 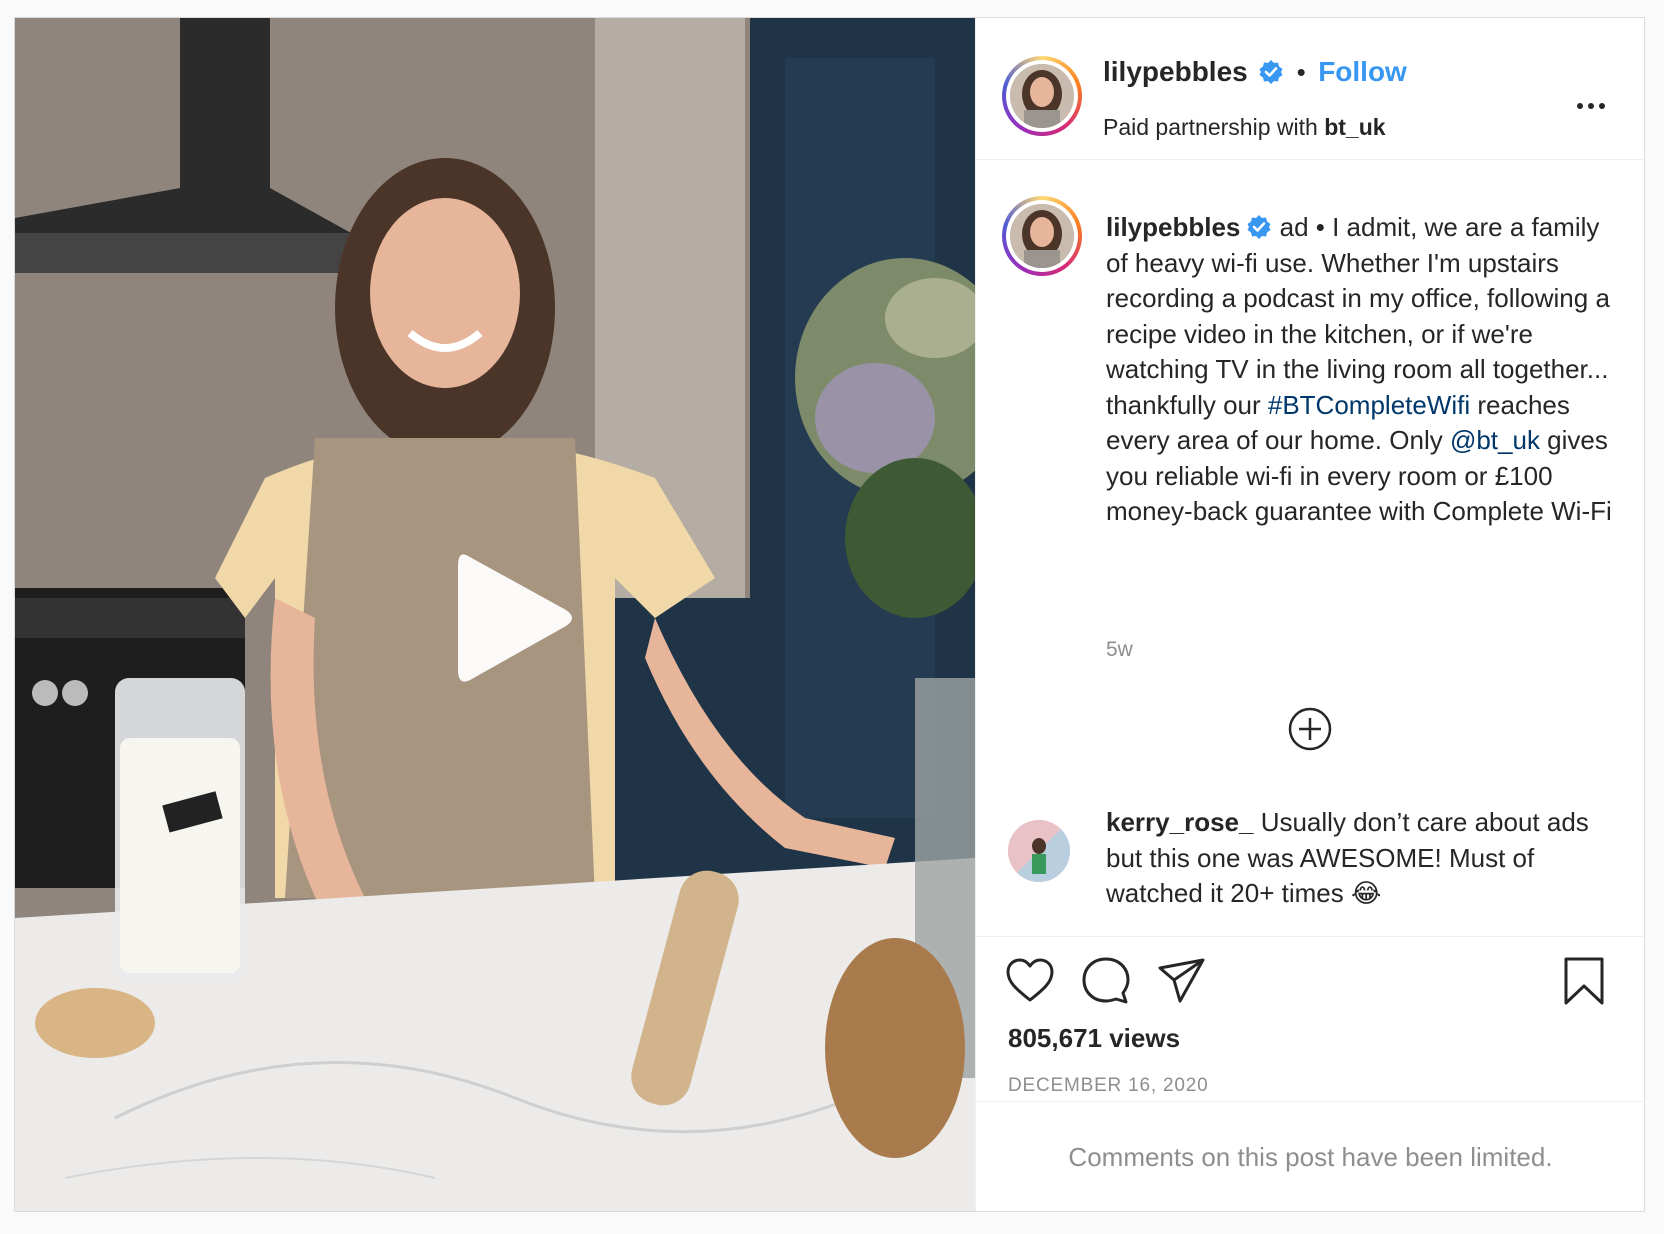 I want to click on caption-username: lilypebbles, so click(x=1173, y=227).